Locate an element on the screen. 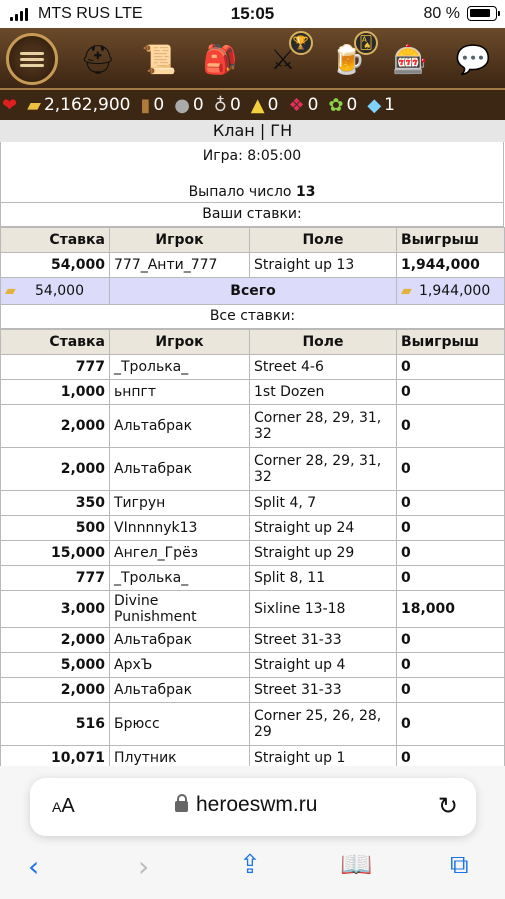 This screenshot has height=899, width=505. total-win: 1,944,000 is located at coordinates (455, 290).